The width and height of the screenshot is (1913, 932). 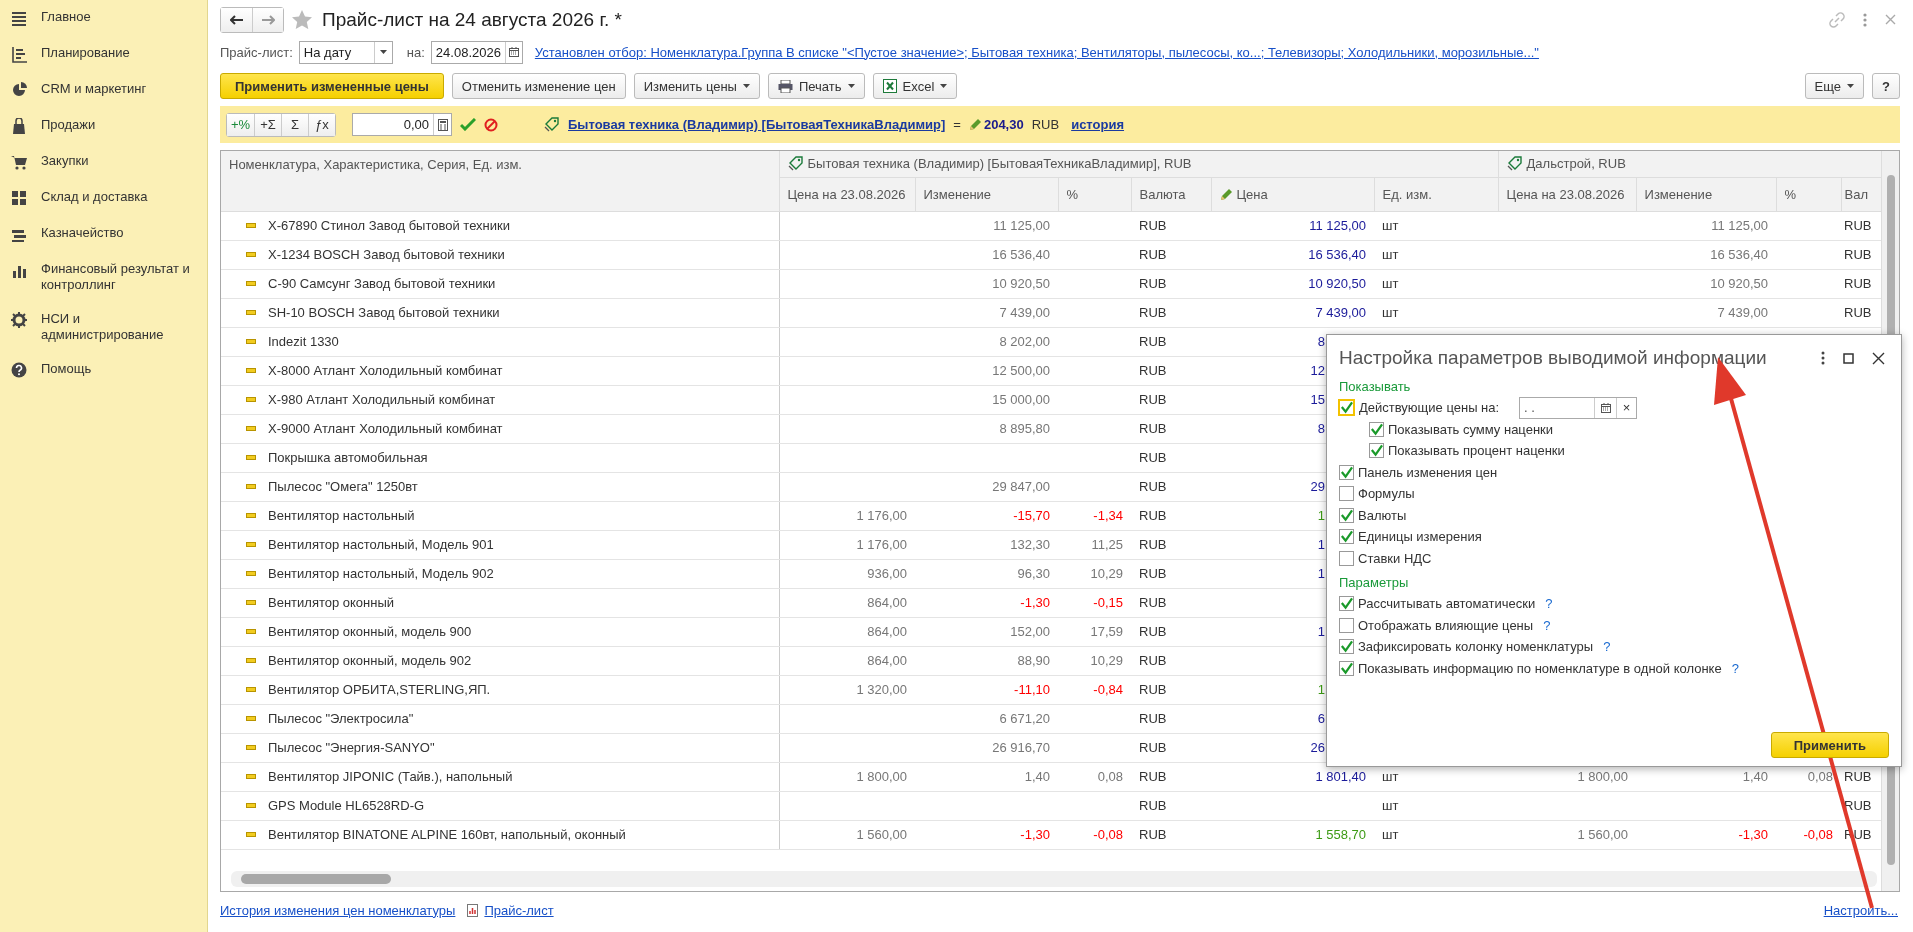 What do you see at coordinates (1471, 429) in the screenshot?
I see `checkbox-label: Показывать сумму наценки` at bounding box center [1471, 429].